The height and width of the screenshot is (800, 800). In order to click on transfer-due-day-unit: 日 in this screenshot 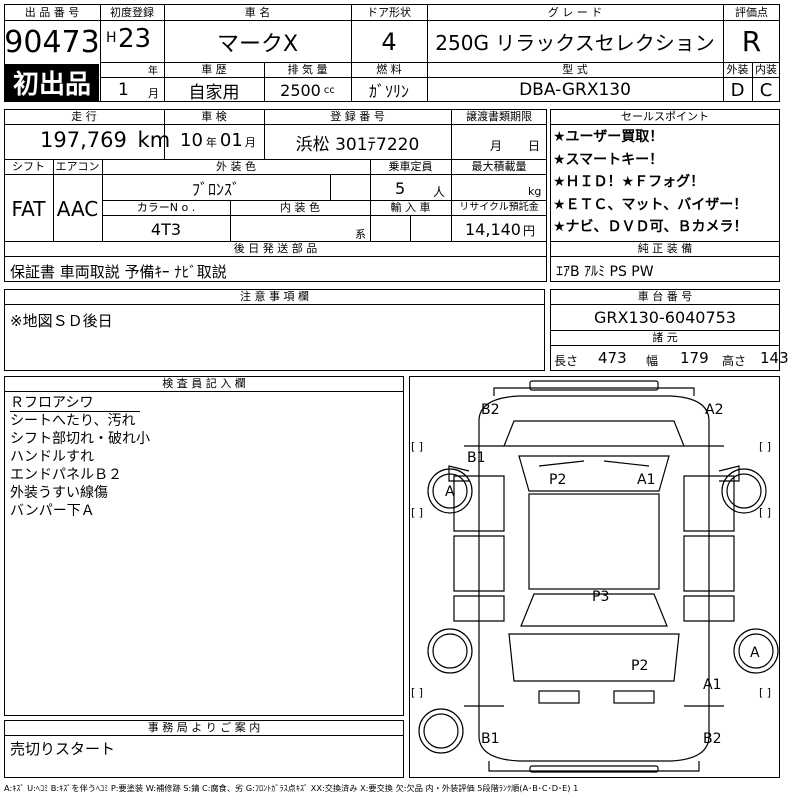, I will do `click(534, 146)`.